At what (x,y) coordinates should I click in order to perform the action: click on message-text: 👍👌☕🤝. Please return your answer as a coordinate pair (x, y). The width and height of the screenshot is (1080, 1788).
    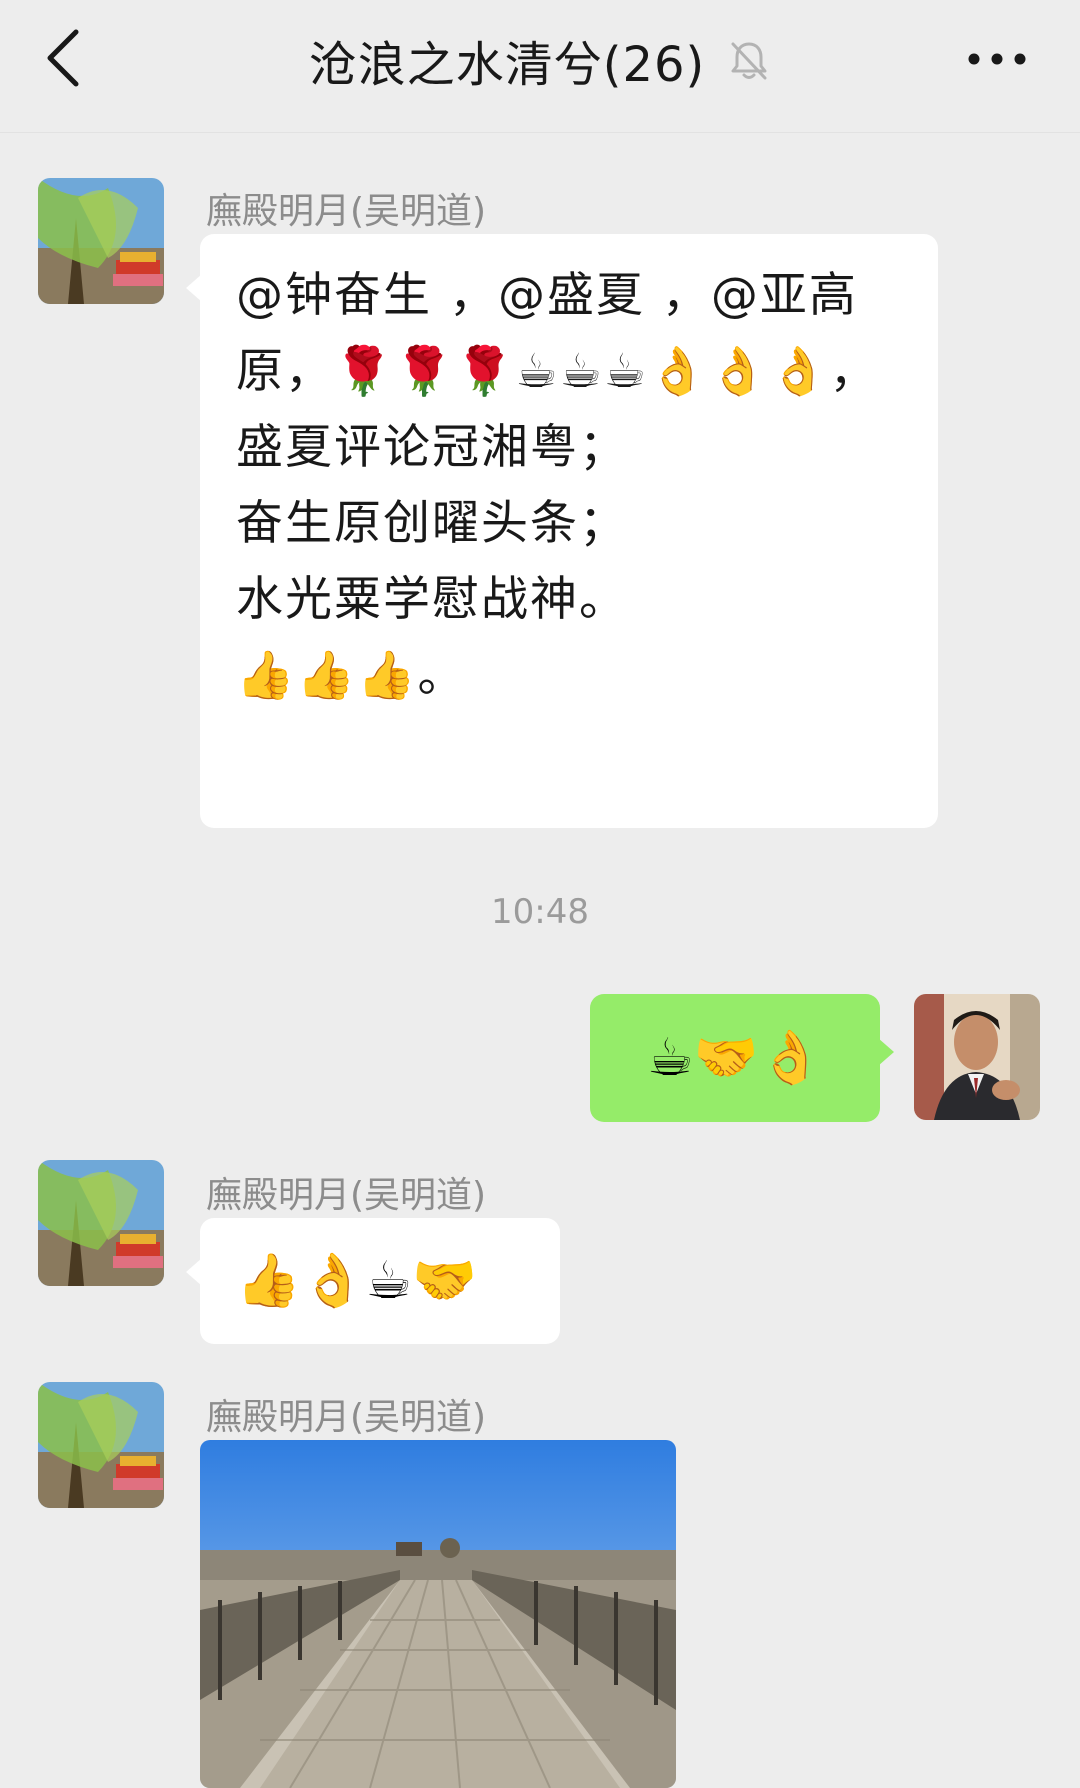
    Looking at the image, I should click on (356, 1281).